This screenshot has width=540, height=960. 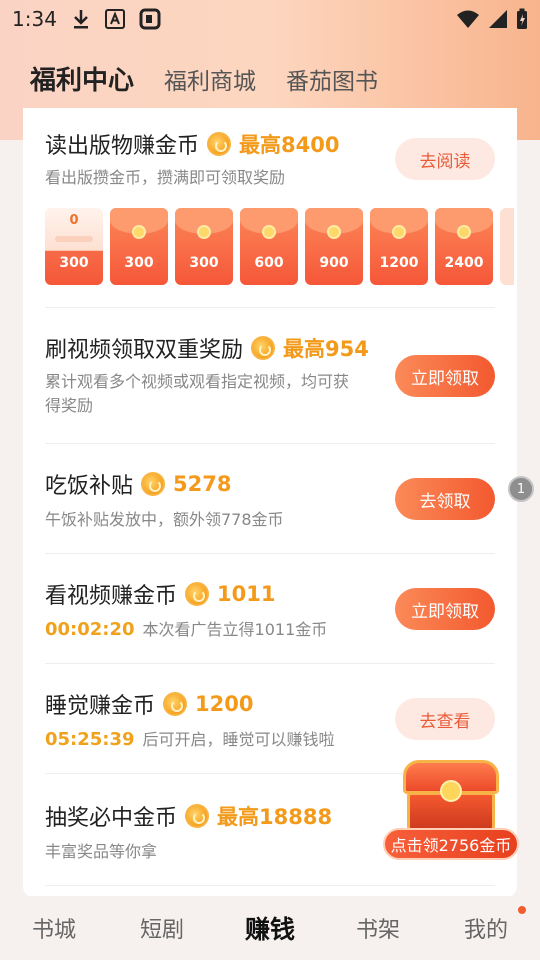 I want to click on go-read-button: 去阅读, so click(x=445, y=159).